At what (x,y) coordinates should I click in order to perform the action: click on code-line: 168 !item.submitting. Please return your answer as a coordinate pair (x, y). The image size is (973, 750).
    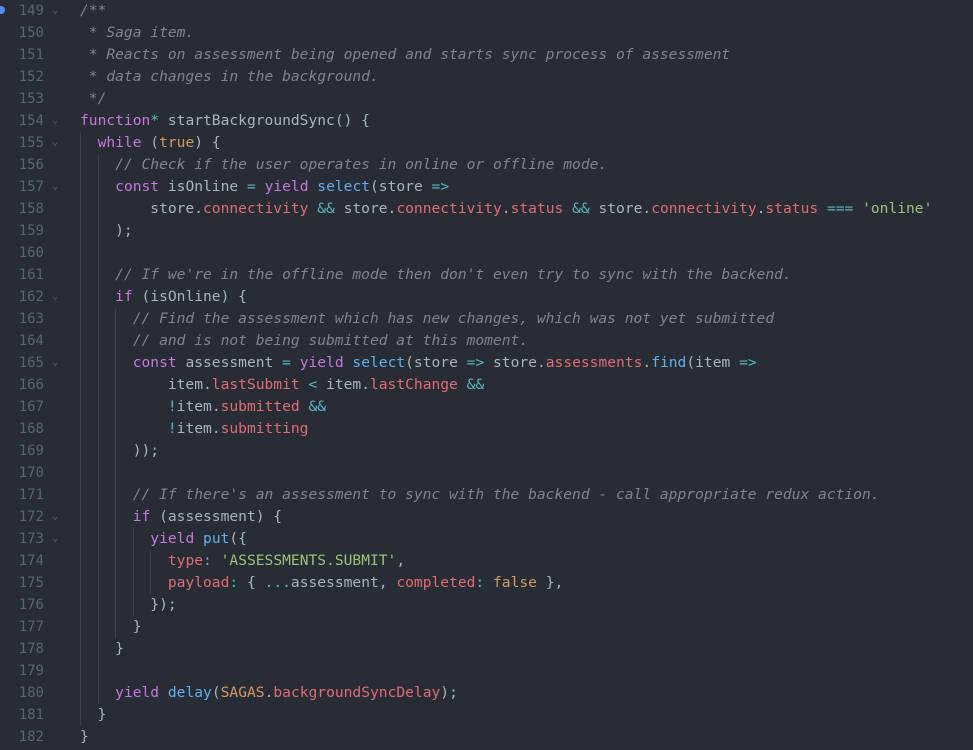
    Looking at the image, I should click on (486, 429).